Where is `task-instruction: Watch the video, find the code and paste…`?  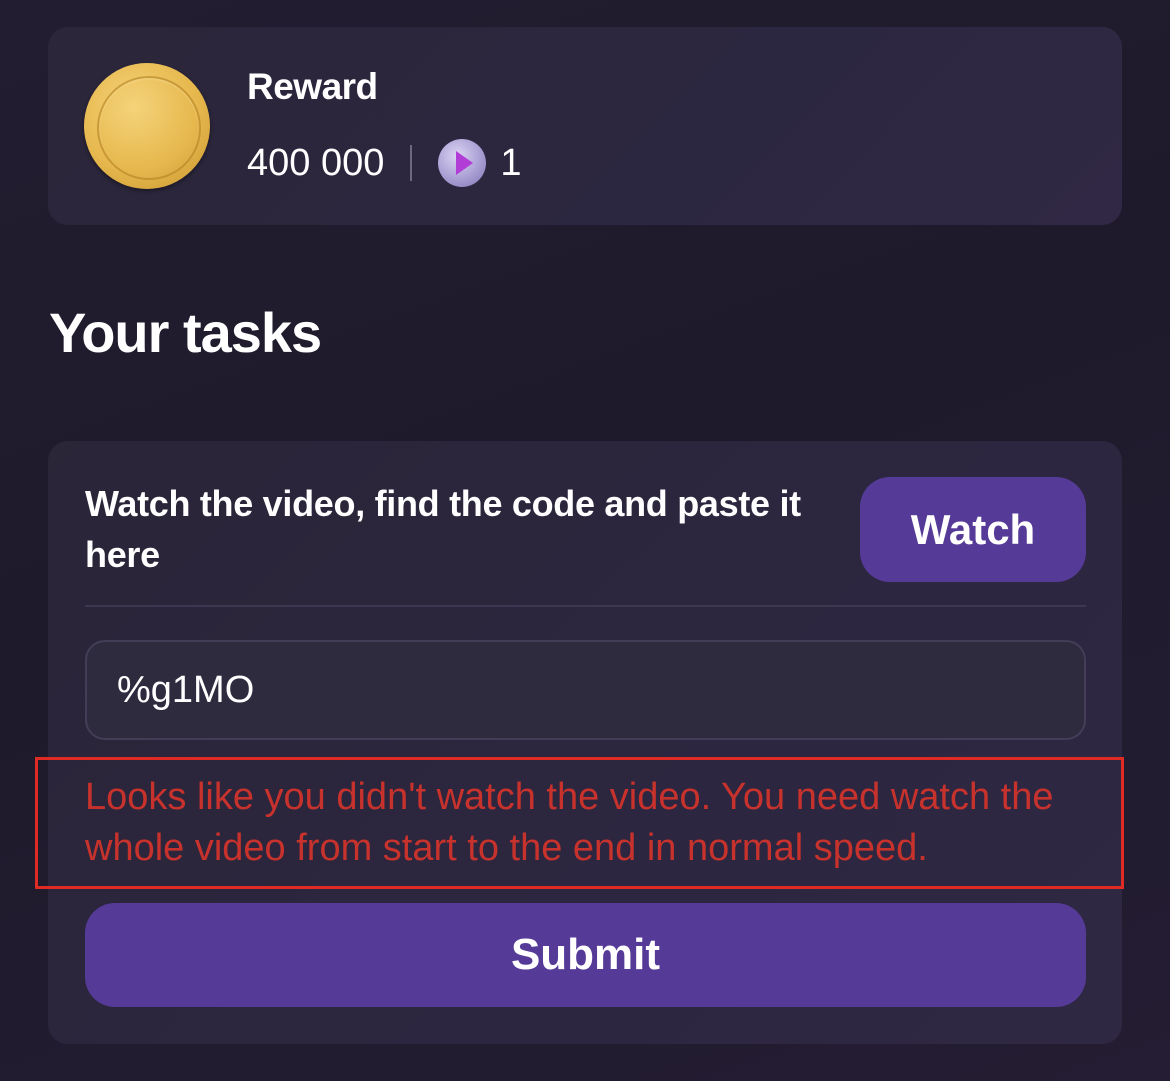
task-instruction: Watch the video, find the code and paste… is located at coordinates (443, 529).